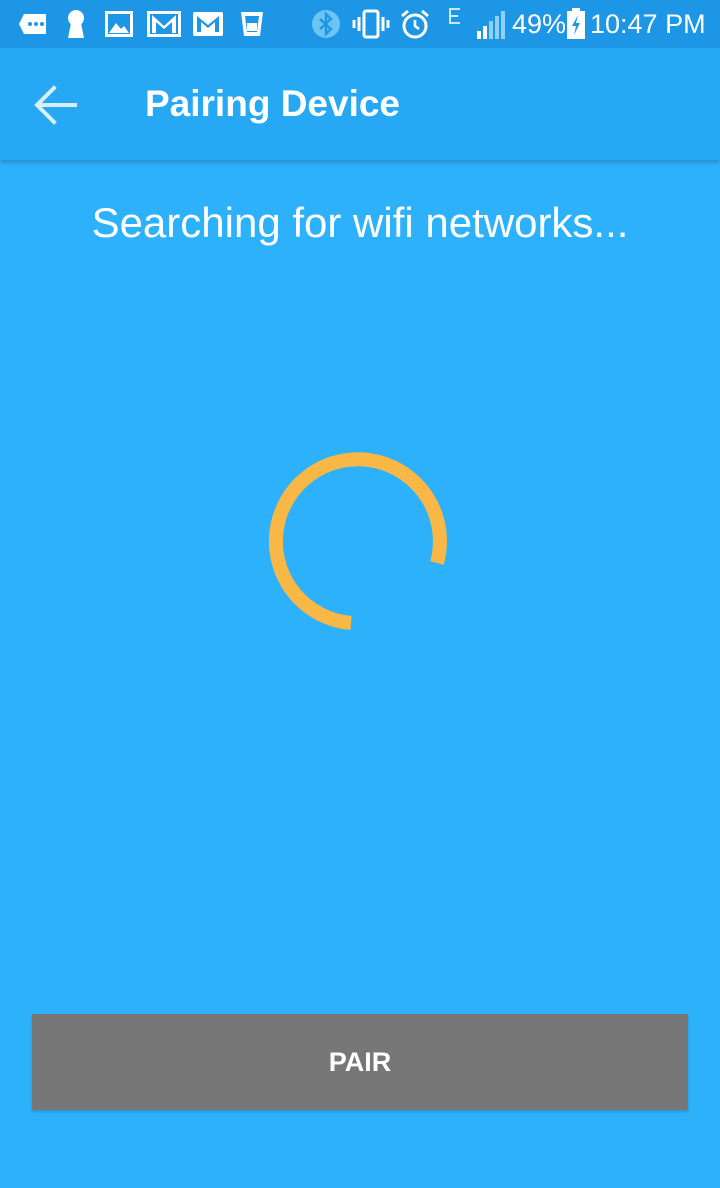 This screenshot has height=1188, width=720. What do you see at coordinates (33, 24) in the screenshot?
I see `message-icon` at bounding box center [33, 24].